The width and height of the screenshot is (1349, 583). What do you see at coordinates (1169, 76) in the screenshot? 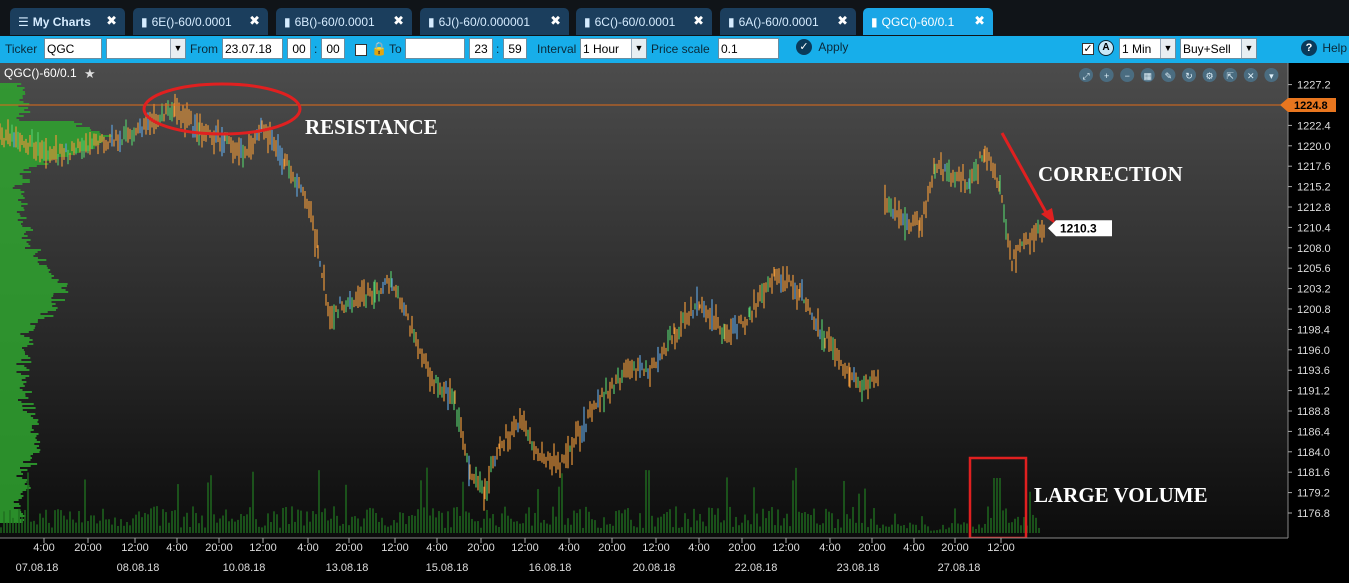
I see `drawing-icon-glyph: ✎` at bounding box center [1169, 76].